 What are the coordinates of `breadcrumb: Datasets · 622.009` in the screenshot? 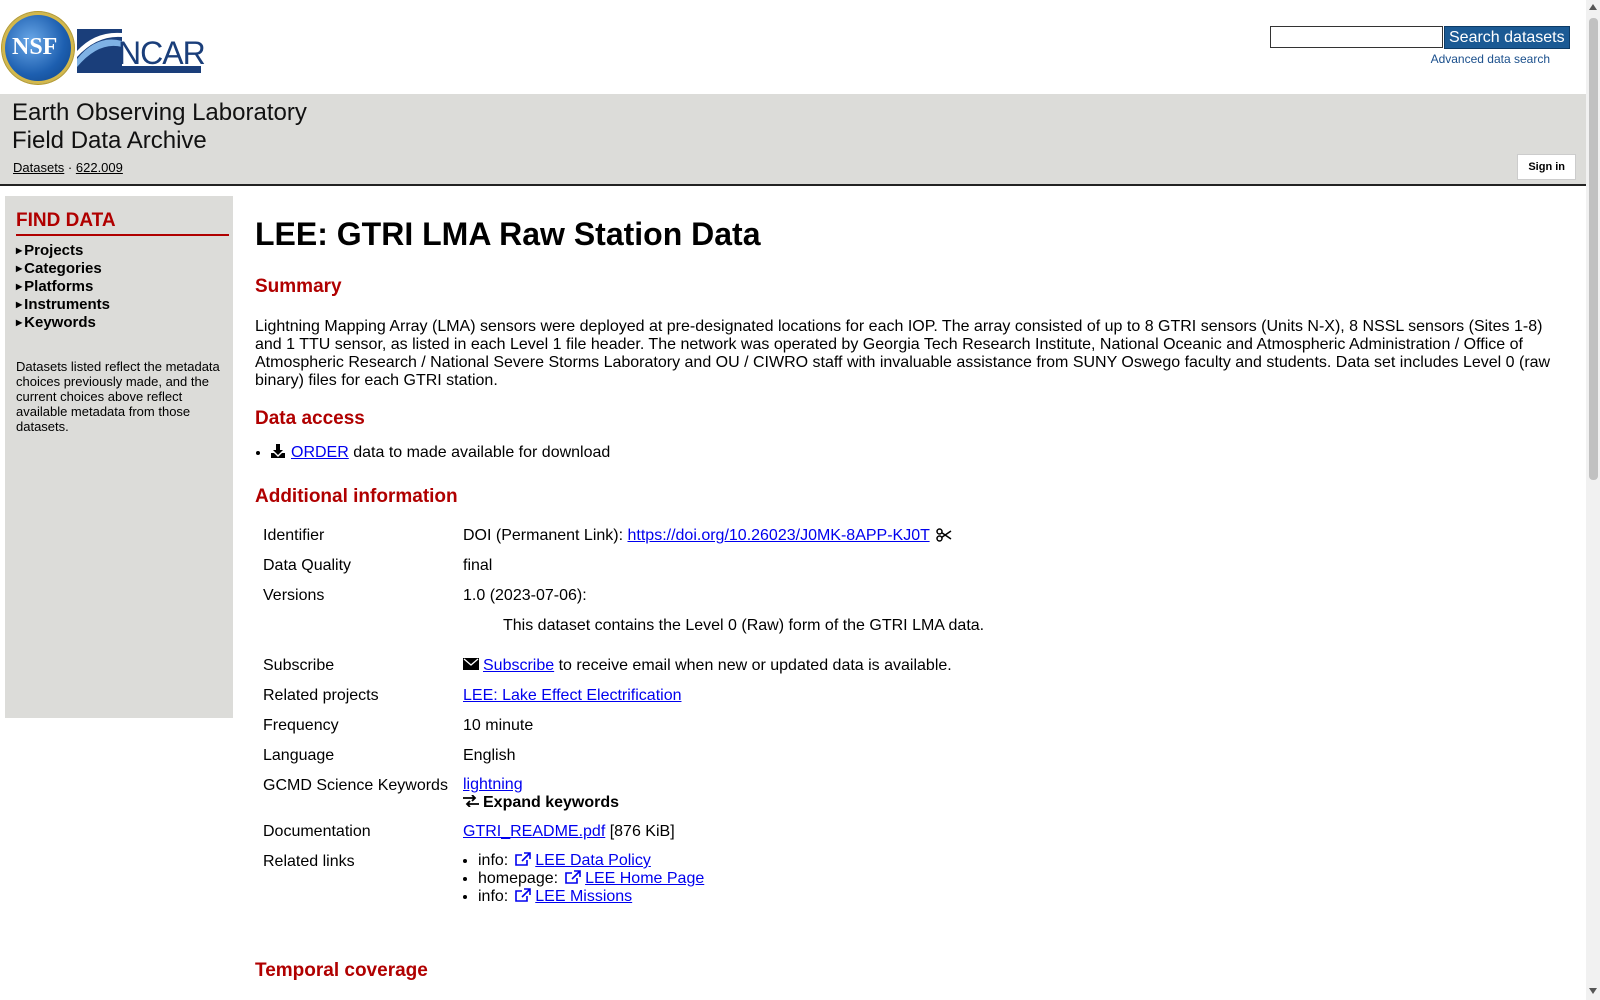 It's located at (68, 167).